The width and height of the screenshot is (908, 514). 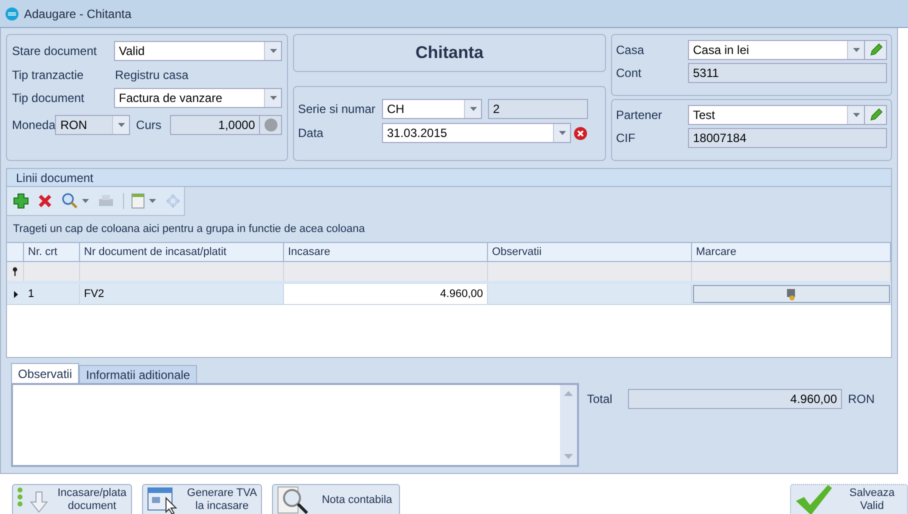 I want to click on table-row: 1 FV2 4.960,00, so click(x=449, y=294).